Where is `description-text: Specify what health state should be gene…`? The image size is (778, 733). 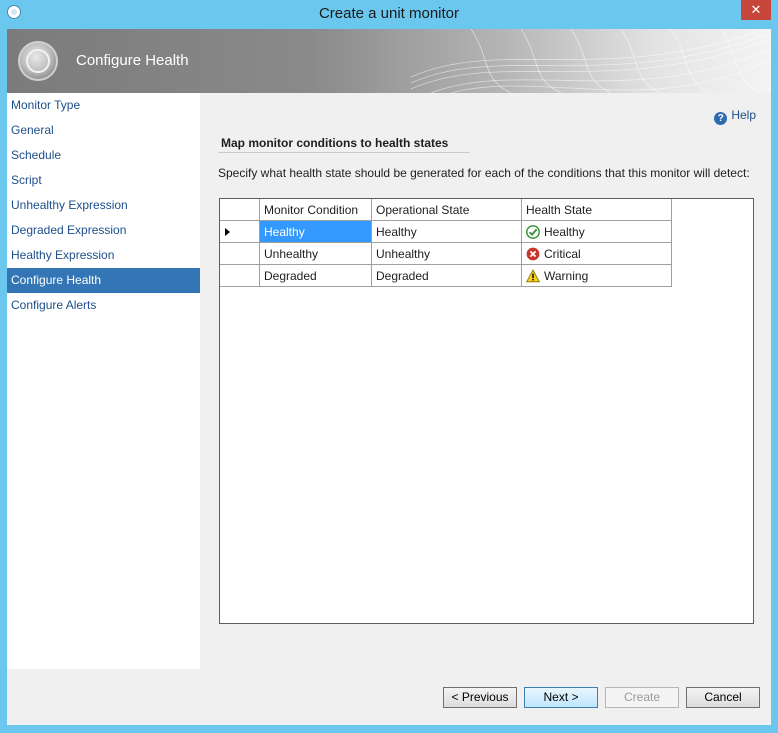 description-text: Specify what health state should be gene… is located at coordinates (484, 173).